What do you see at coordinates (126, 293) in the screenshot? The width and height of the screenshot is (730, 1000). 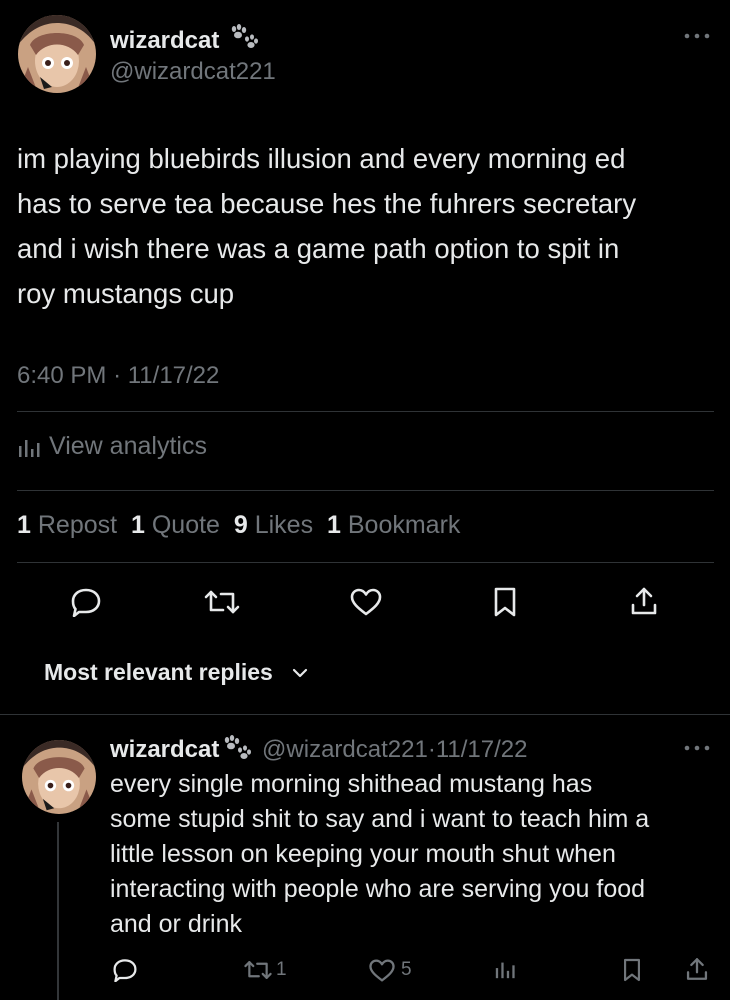 I see `tweet-text-line: roy mustangs cup` at bounding box center [126, 293].